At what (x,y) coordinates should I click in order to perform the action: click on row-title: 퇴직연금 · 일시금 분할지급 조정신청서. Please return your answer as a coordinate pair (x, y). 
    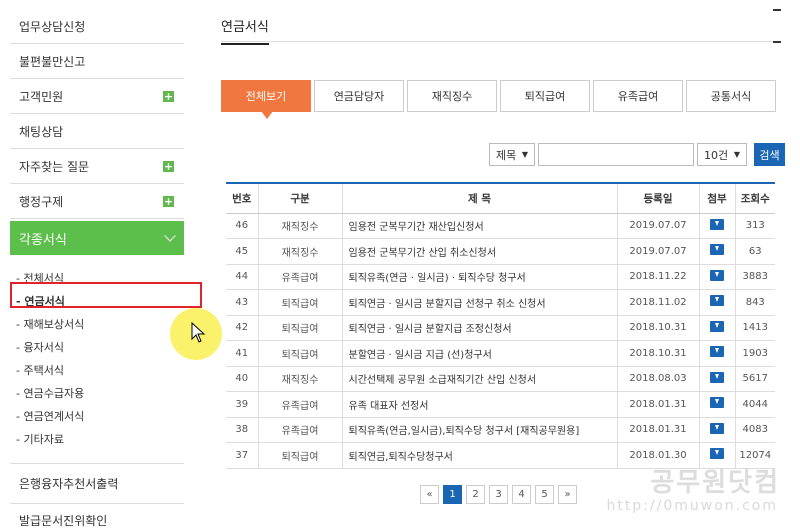
    Looking at the image, I should click on (480, 328).